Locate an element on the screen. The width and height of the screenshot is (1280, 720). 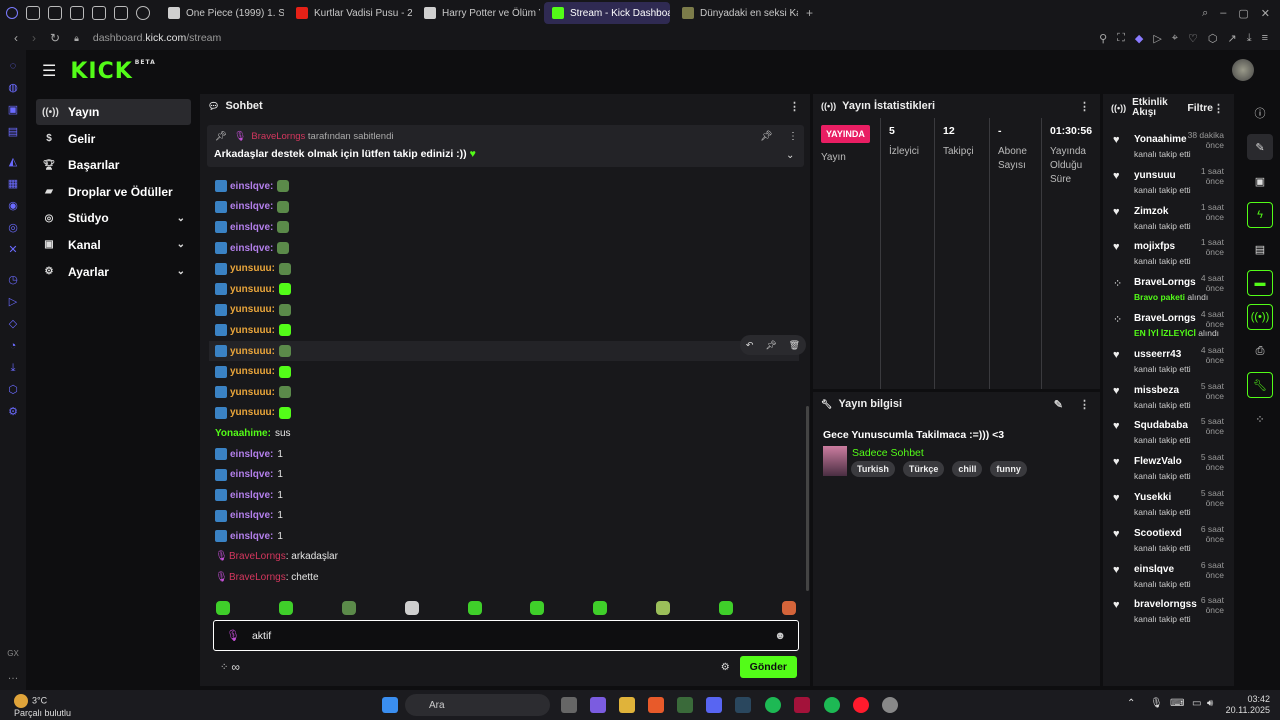
gx-icon: GX is located at coordinates (13, 654).